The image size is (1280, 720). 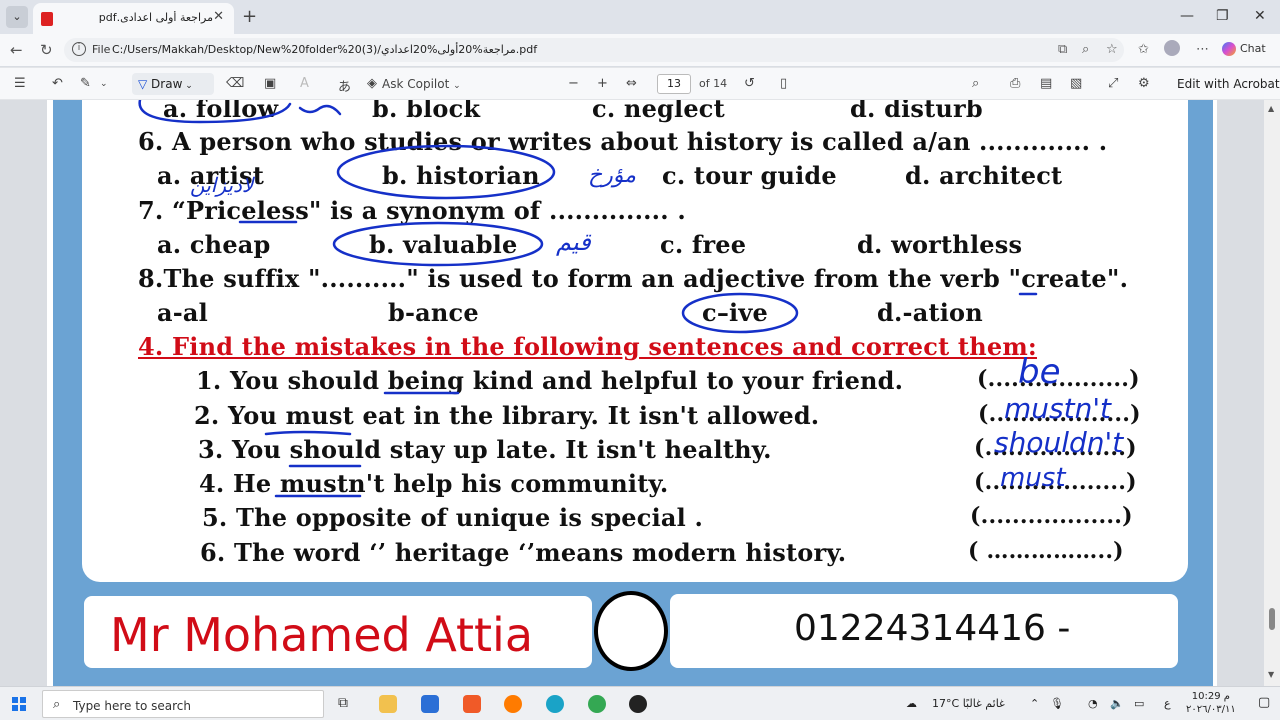 I want to click on teacher-name: Mr Mohamed Attia, so click(x=322, y=635).